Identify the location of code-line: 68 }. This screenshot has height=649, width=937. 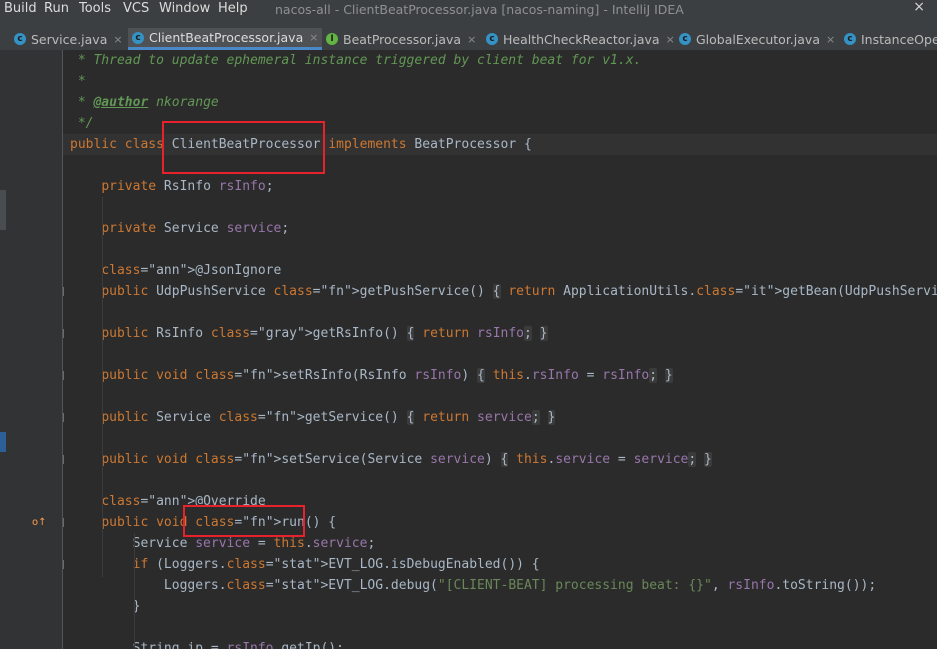
(500, 606).